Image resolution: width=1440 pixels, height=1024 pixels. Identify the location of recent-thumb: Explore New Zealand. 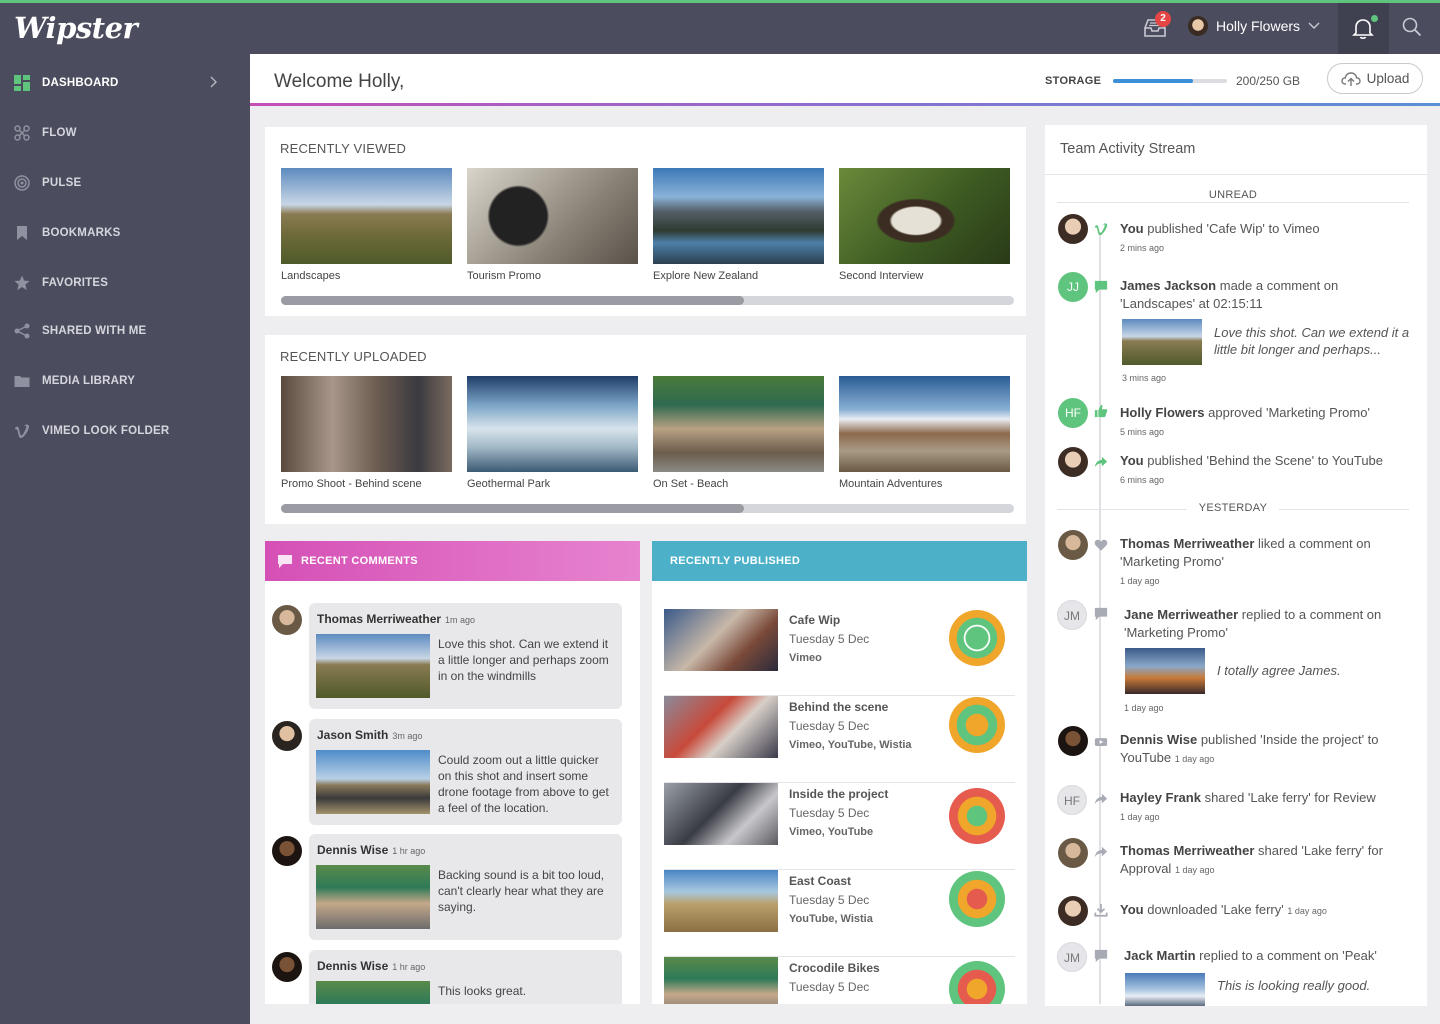
(738, 225).